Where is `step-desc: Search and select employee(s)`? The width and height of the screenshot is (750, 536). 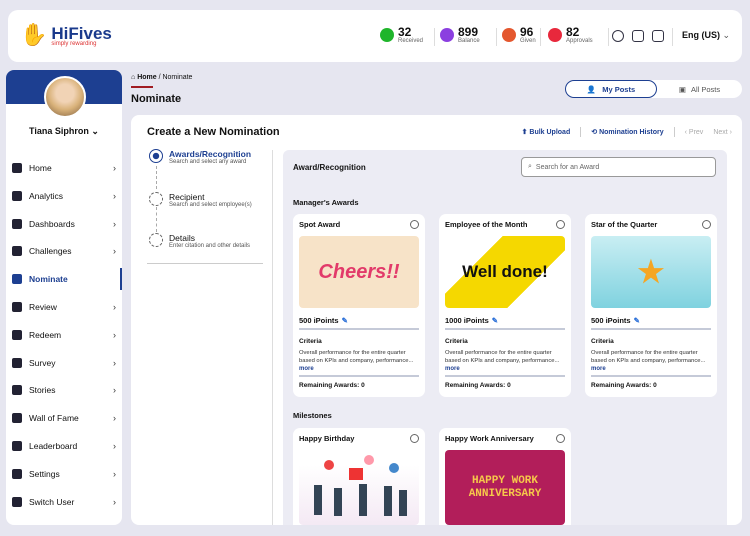
step-desc: Search and select employee(s) is located at coordinates (210, 205).